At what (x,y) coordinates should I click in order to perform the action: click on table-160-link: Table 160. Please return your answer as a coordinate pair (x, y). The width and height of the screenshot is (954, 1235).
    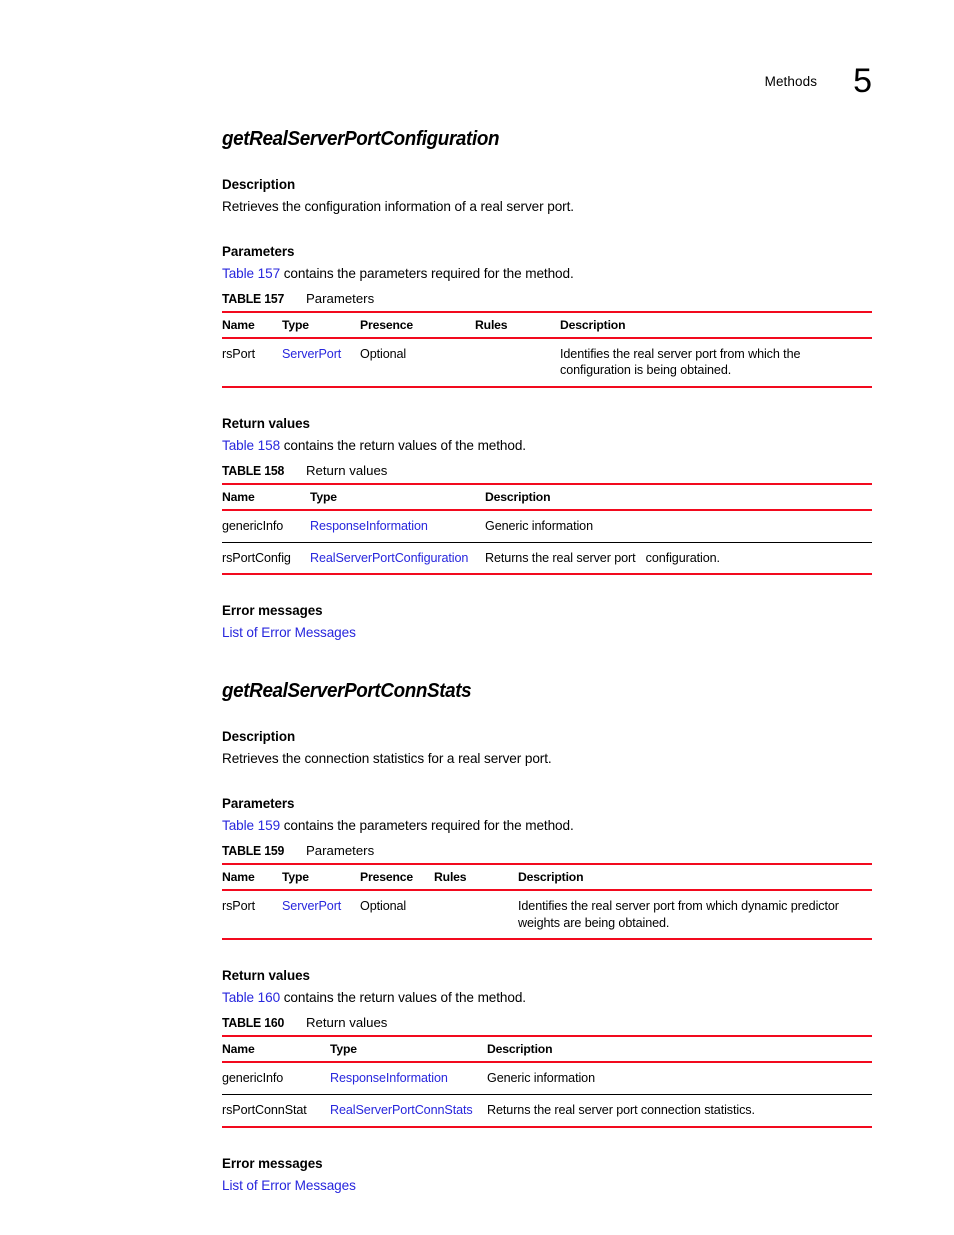
    Looking at the image, I should click on (251, 997).